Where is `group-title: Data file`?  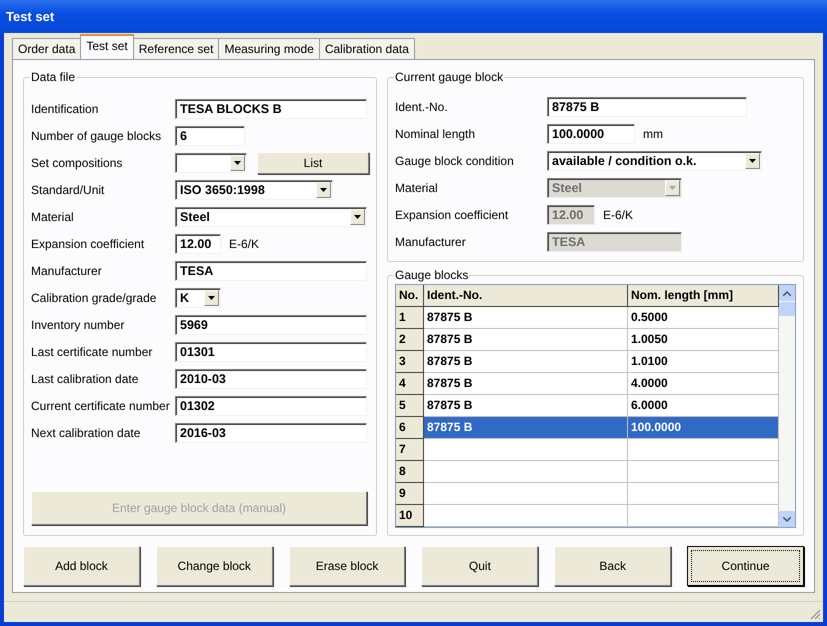
group-title: Data file is located at coordinates (53, 77).